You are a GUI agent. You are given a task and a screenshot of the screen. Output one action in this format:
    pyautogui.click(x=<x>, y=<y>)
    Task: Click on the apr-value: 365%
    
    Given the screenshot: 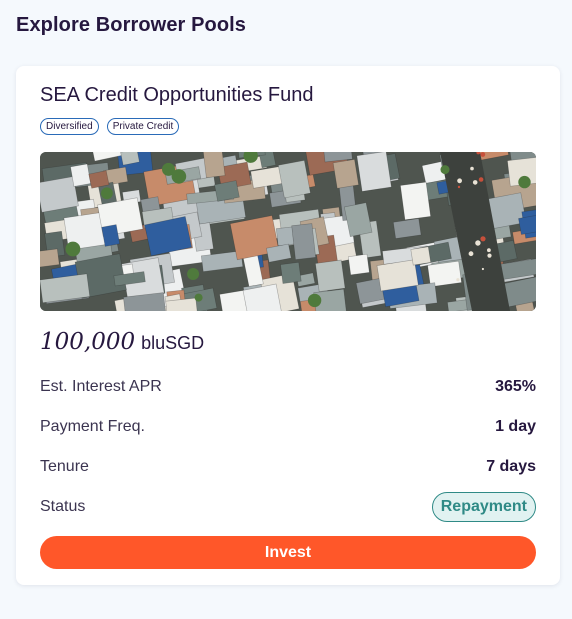 What is the action you would take?
    pyautogui.click(x=515, y=386)
    